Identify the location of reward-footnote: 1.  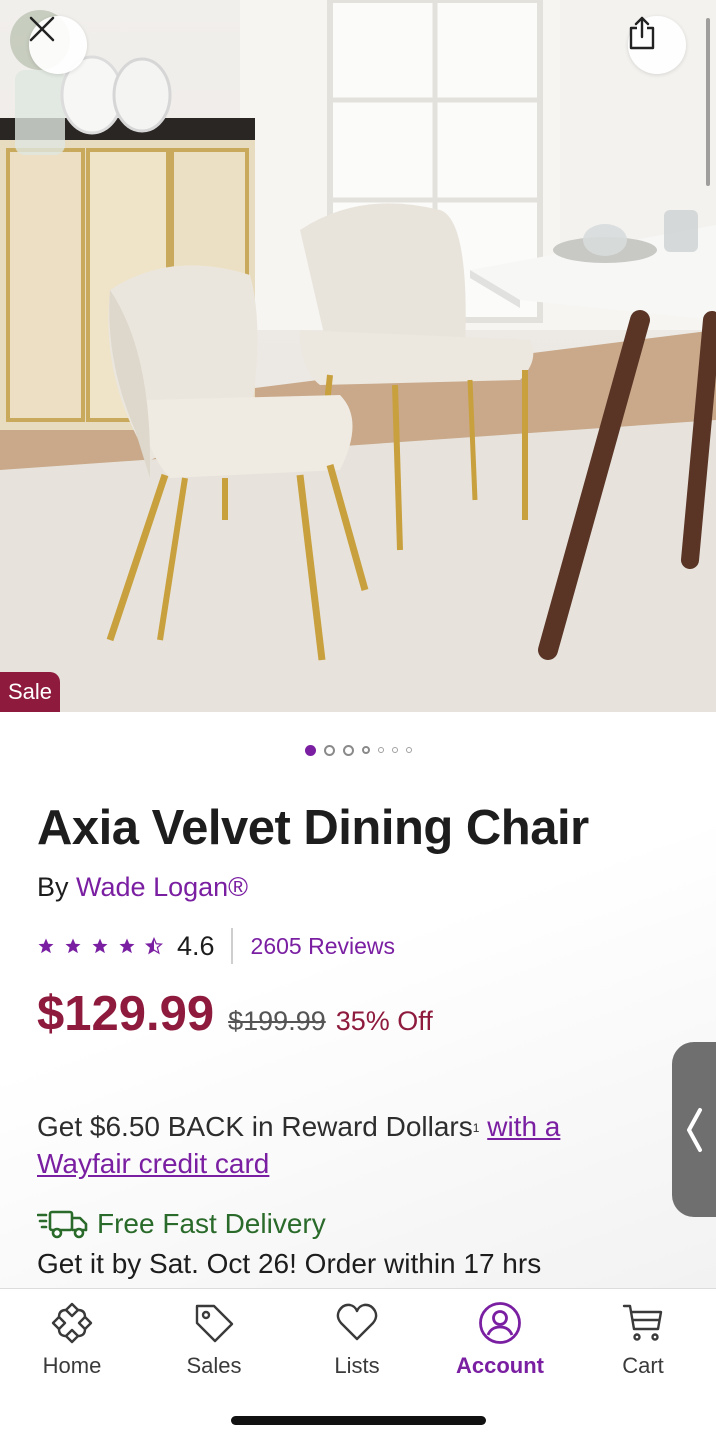
(476, 1128).